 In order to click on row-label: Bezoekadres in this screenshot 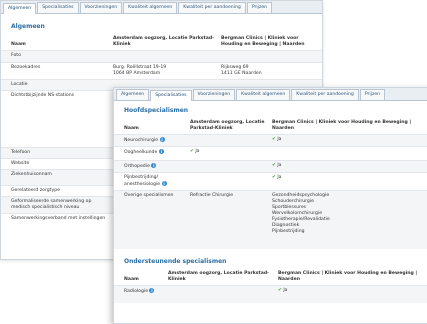, I will do `click(56, 71)`.